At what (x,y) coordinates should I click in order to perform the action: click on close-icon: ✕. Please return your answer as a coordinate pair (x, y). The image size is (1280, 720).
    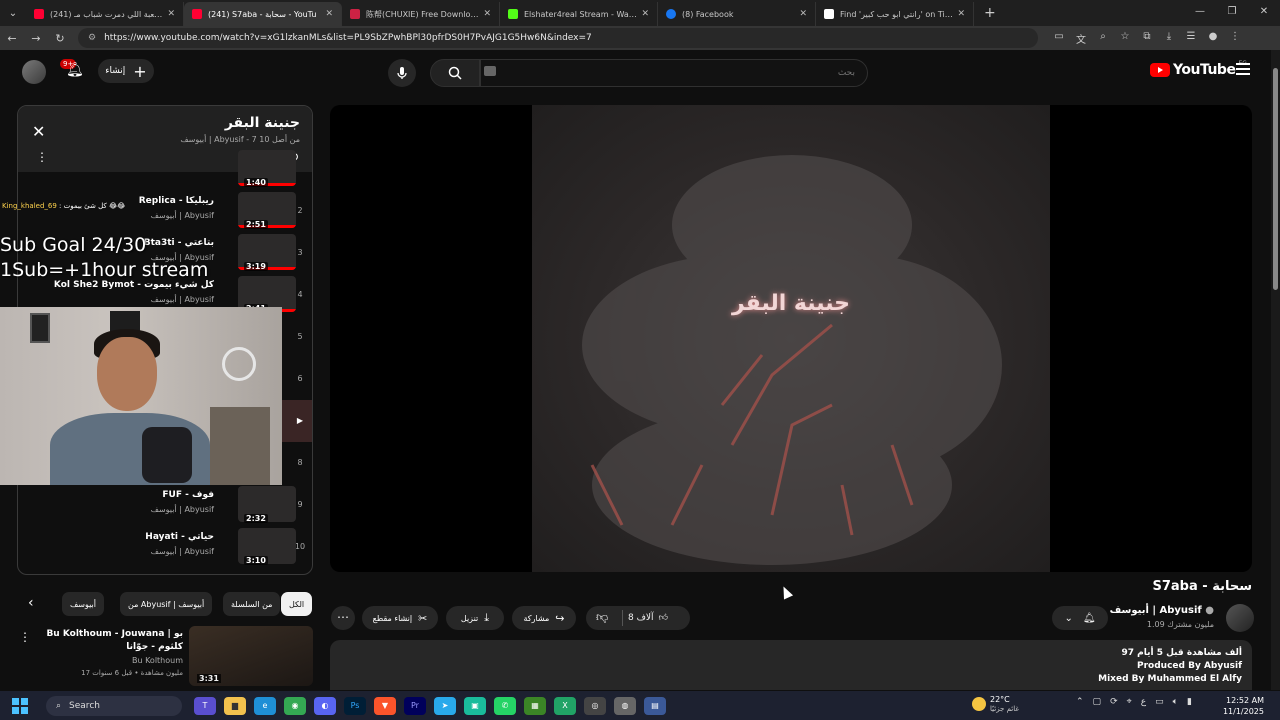
    Looking at the image, I should click on (38, 131).